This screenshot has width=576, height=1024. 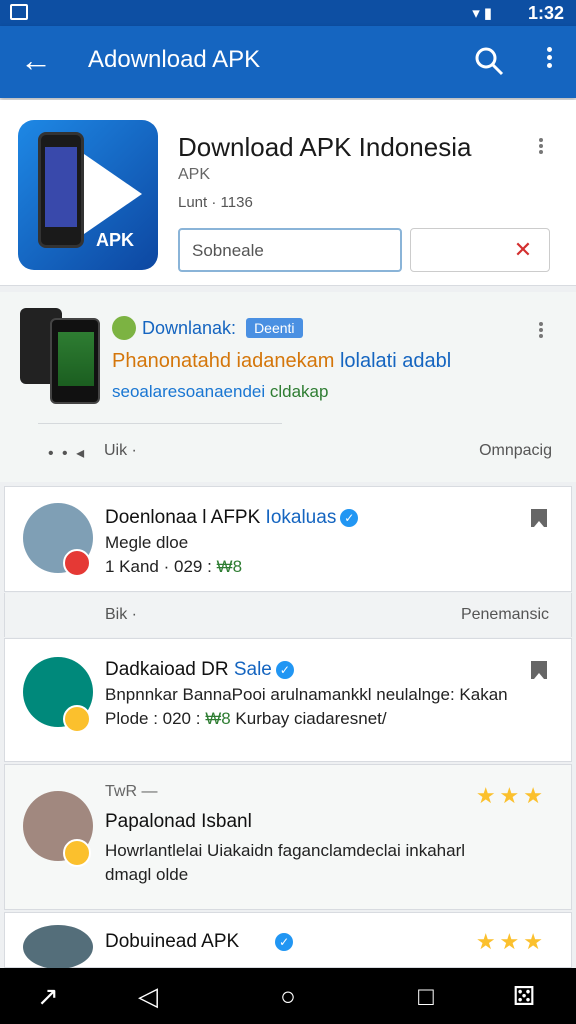 What do you see at coordinates (480, 250) in the screenshot?
I see `cancel-button: ✕` at bounding box center [480, 250].